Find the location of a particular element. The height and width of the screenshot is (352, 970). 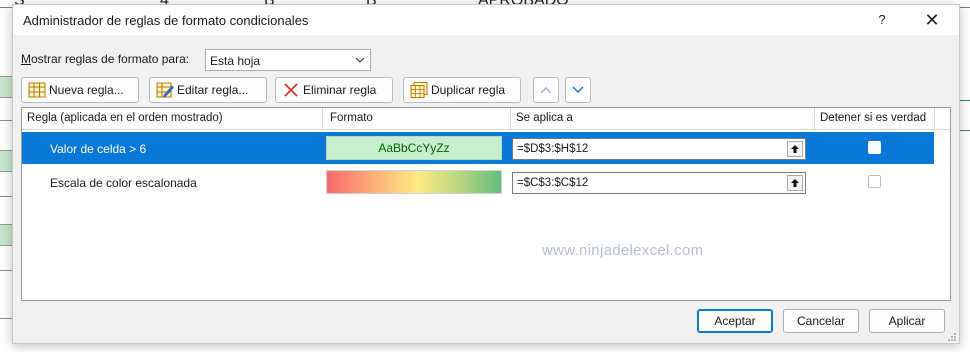

format-preview-text: AaBbCcYyZz is located at coordinates (414, 148).